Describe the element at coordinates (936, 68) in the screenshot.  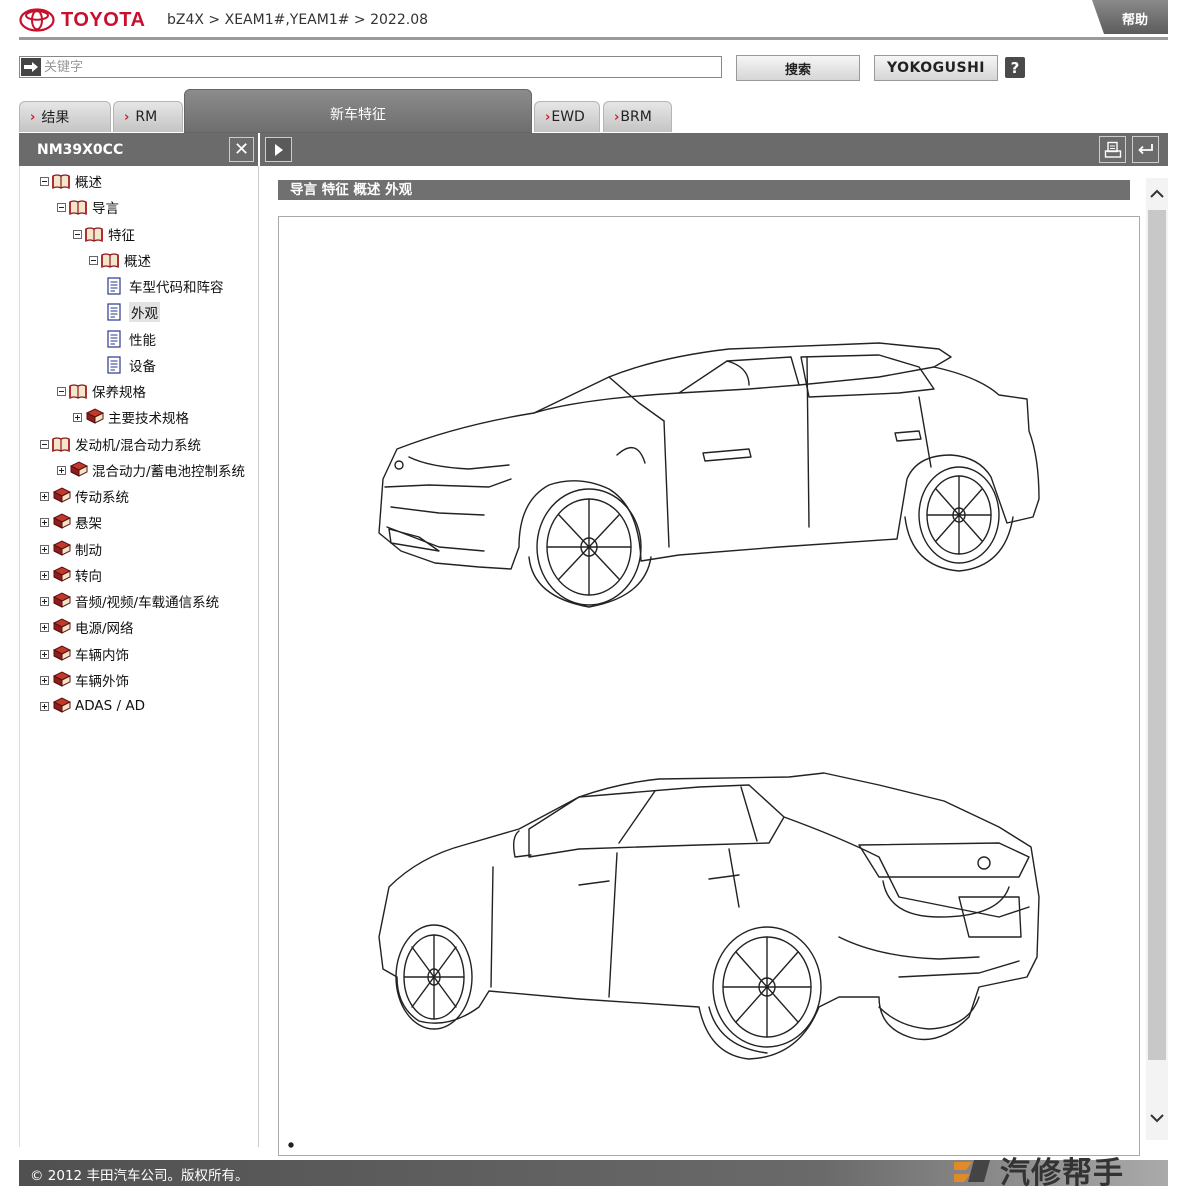
I see `yokogushi-button: YOKOGUSHI` at that location.